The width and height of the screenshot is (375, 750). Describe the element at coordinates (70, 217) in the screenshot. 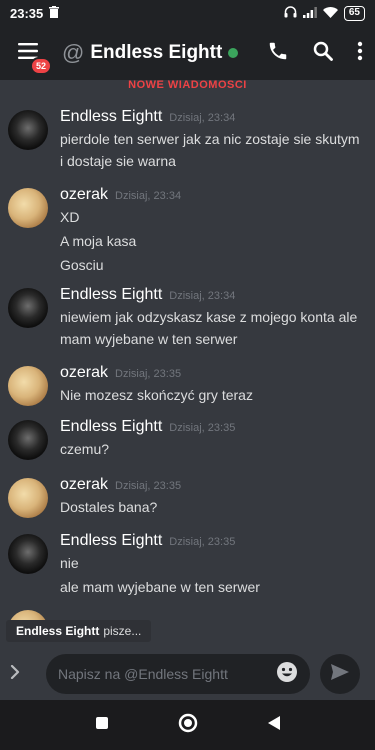

I see `message-text: XD` at that location.